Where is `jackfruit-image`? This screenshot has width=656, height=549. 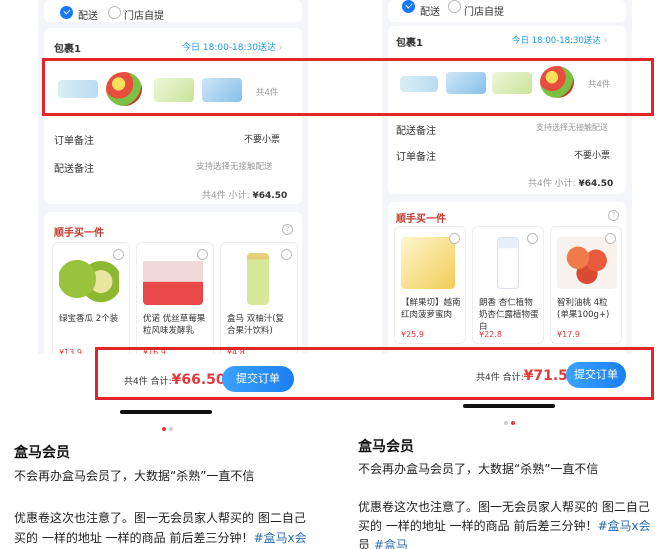
jackfruit-image is located at coordinates (428, 263).